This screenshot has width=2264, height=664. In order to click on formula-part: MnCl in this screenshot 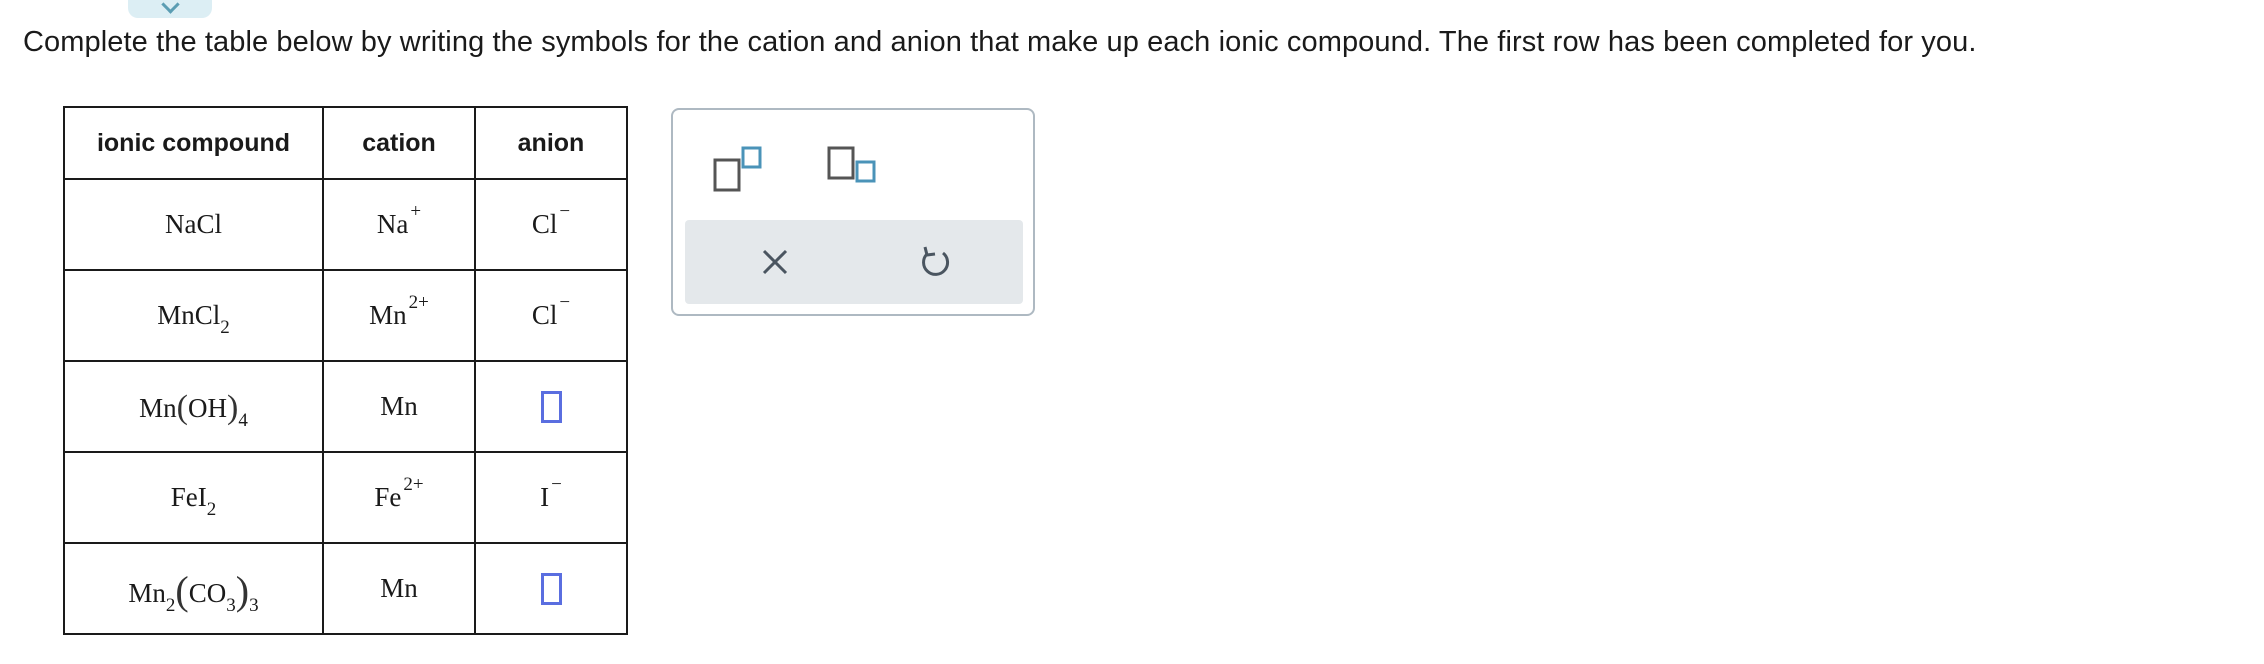, I will do `click(189, 315)`.